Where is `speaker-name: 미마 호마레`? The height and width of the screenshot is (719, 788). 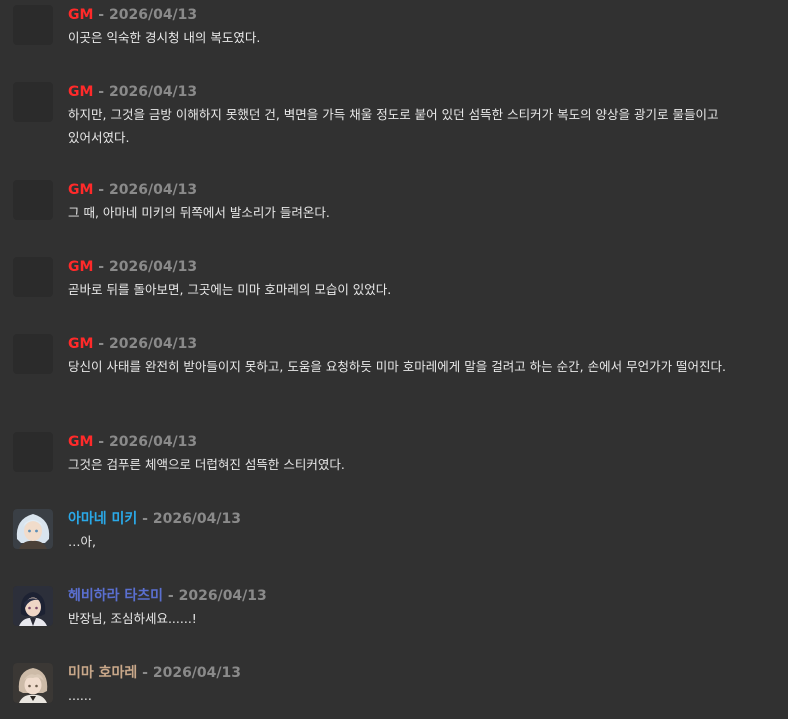 speaker-name: 미마 호마레 is located at coordinates (103, 673).